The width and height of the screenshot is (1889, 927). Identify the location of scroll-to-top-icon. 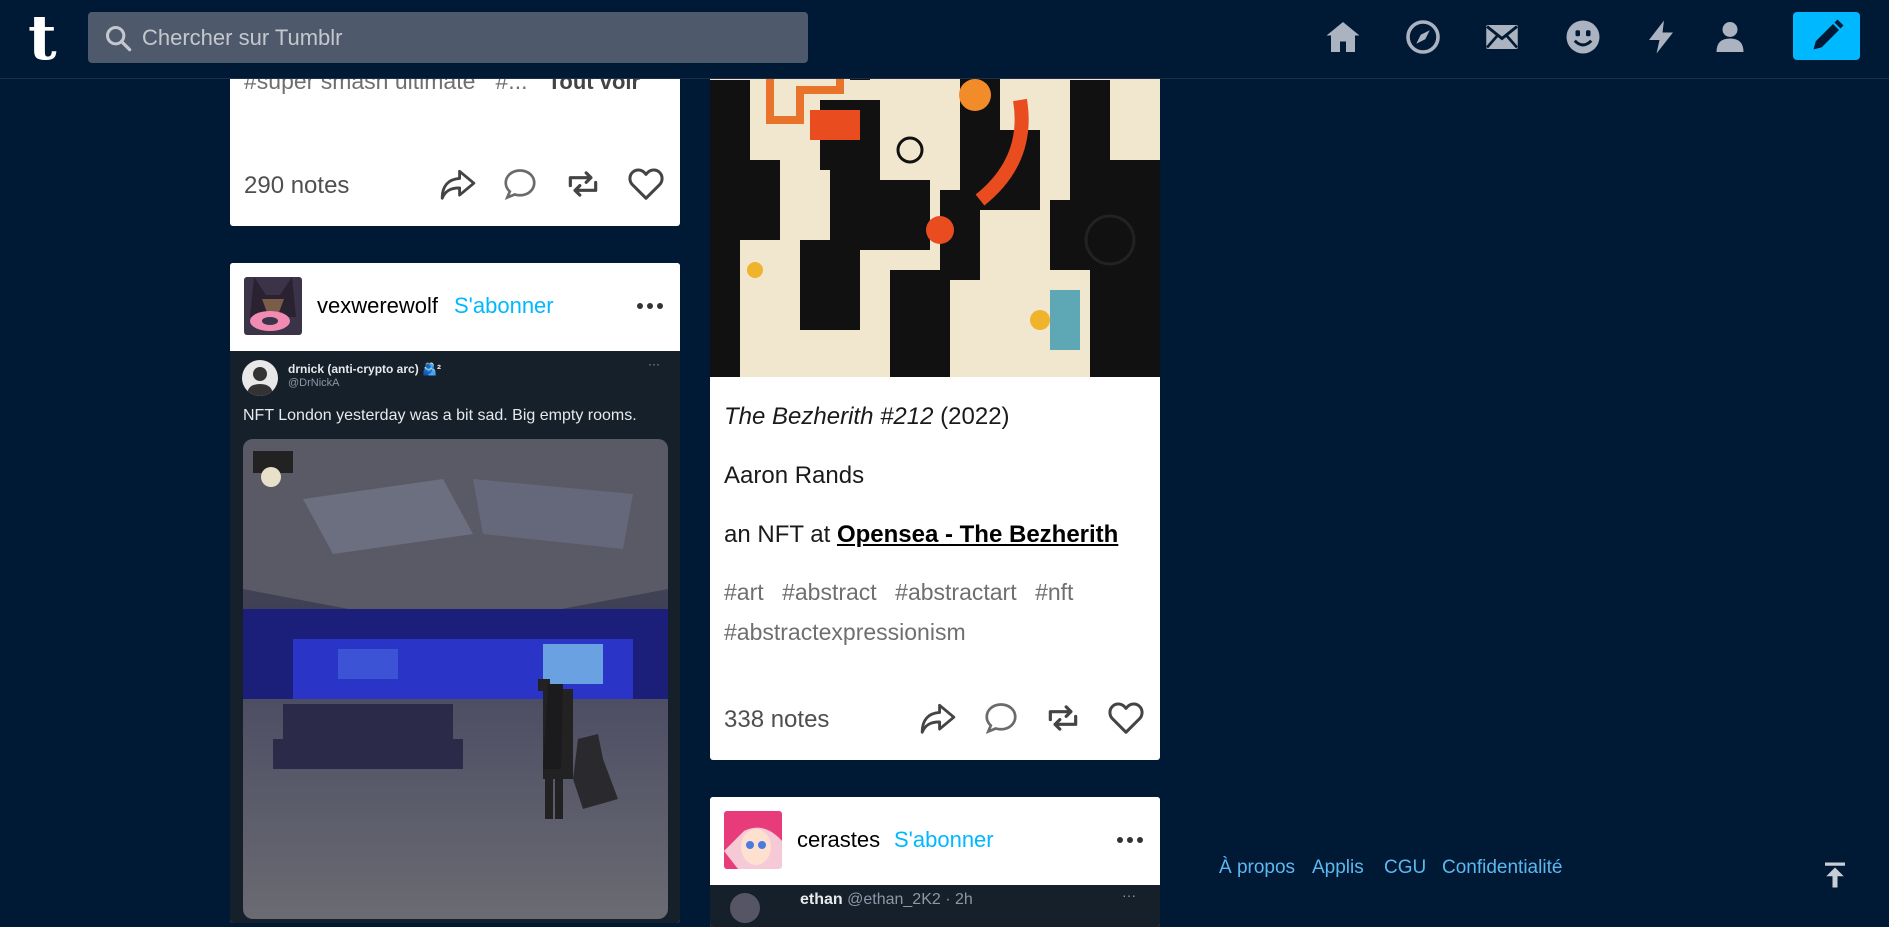
(1835, 875).